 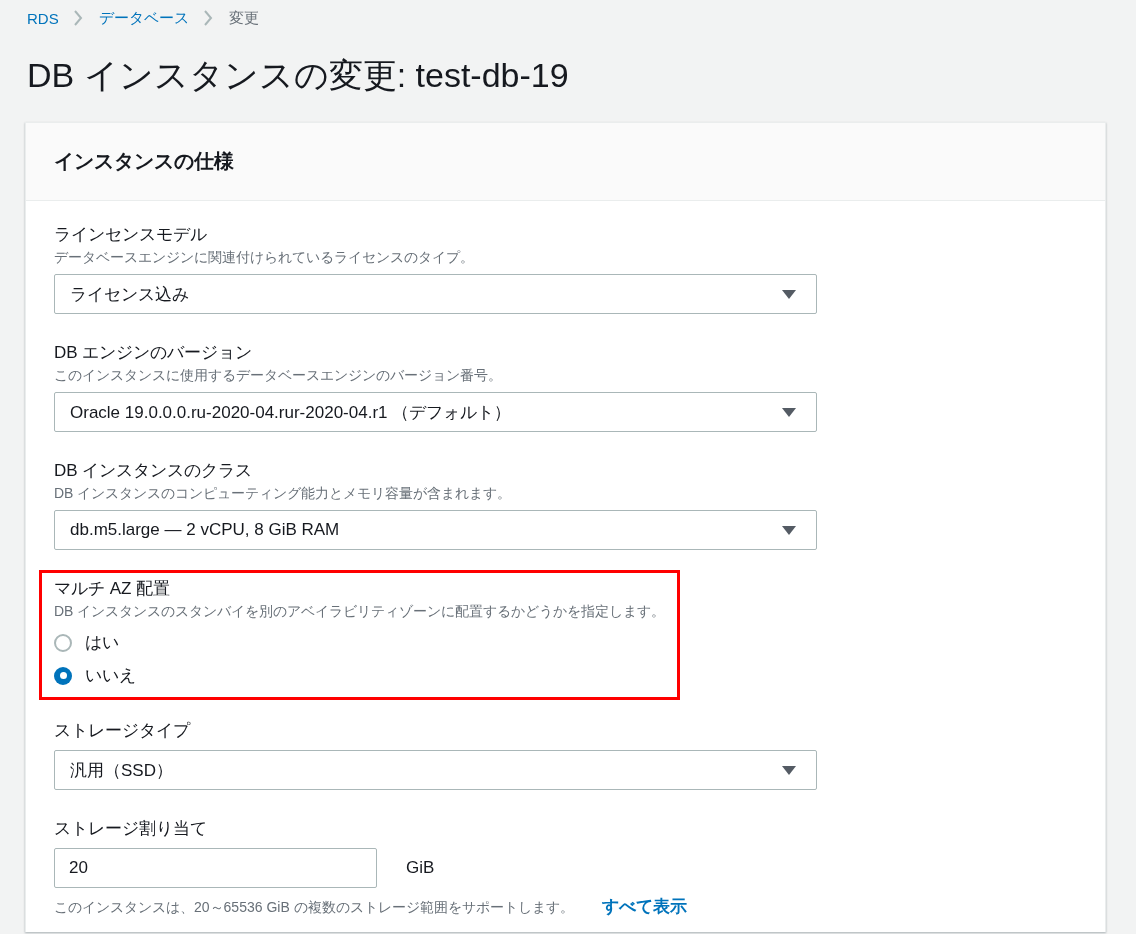 I want to click on field-description: データベースエンジンに関連付けられているライセンスのタイプ。, so click(x=264, y=257).